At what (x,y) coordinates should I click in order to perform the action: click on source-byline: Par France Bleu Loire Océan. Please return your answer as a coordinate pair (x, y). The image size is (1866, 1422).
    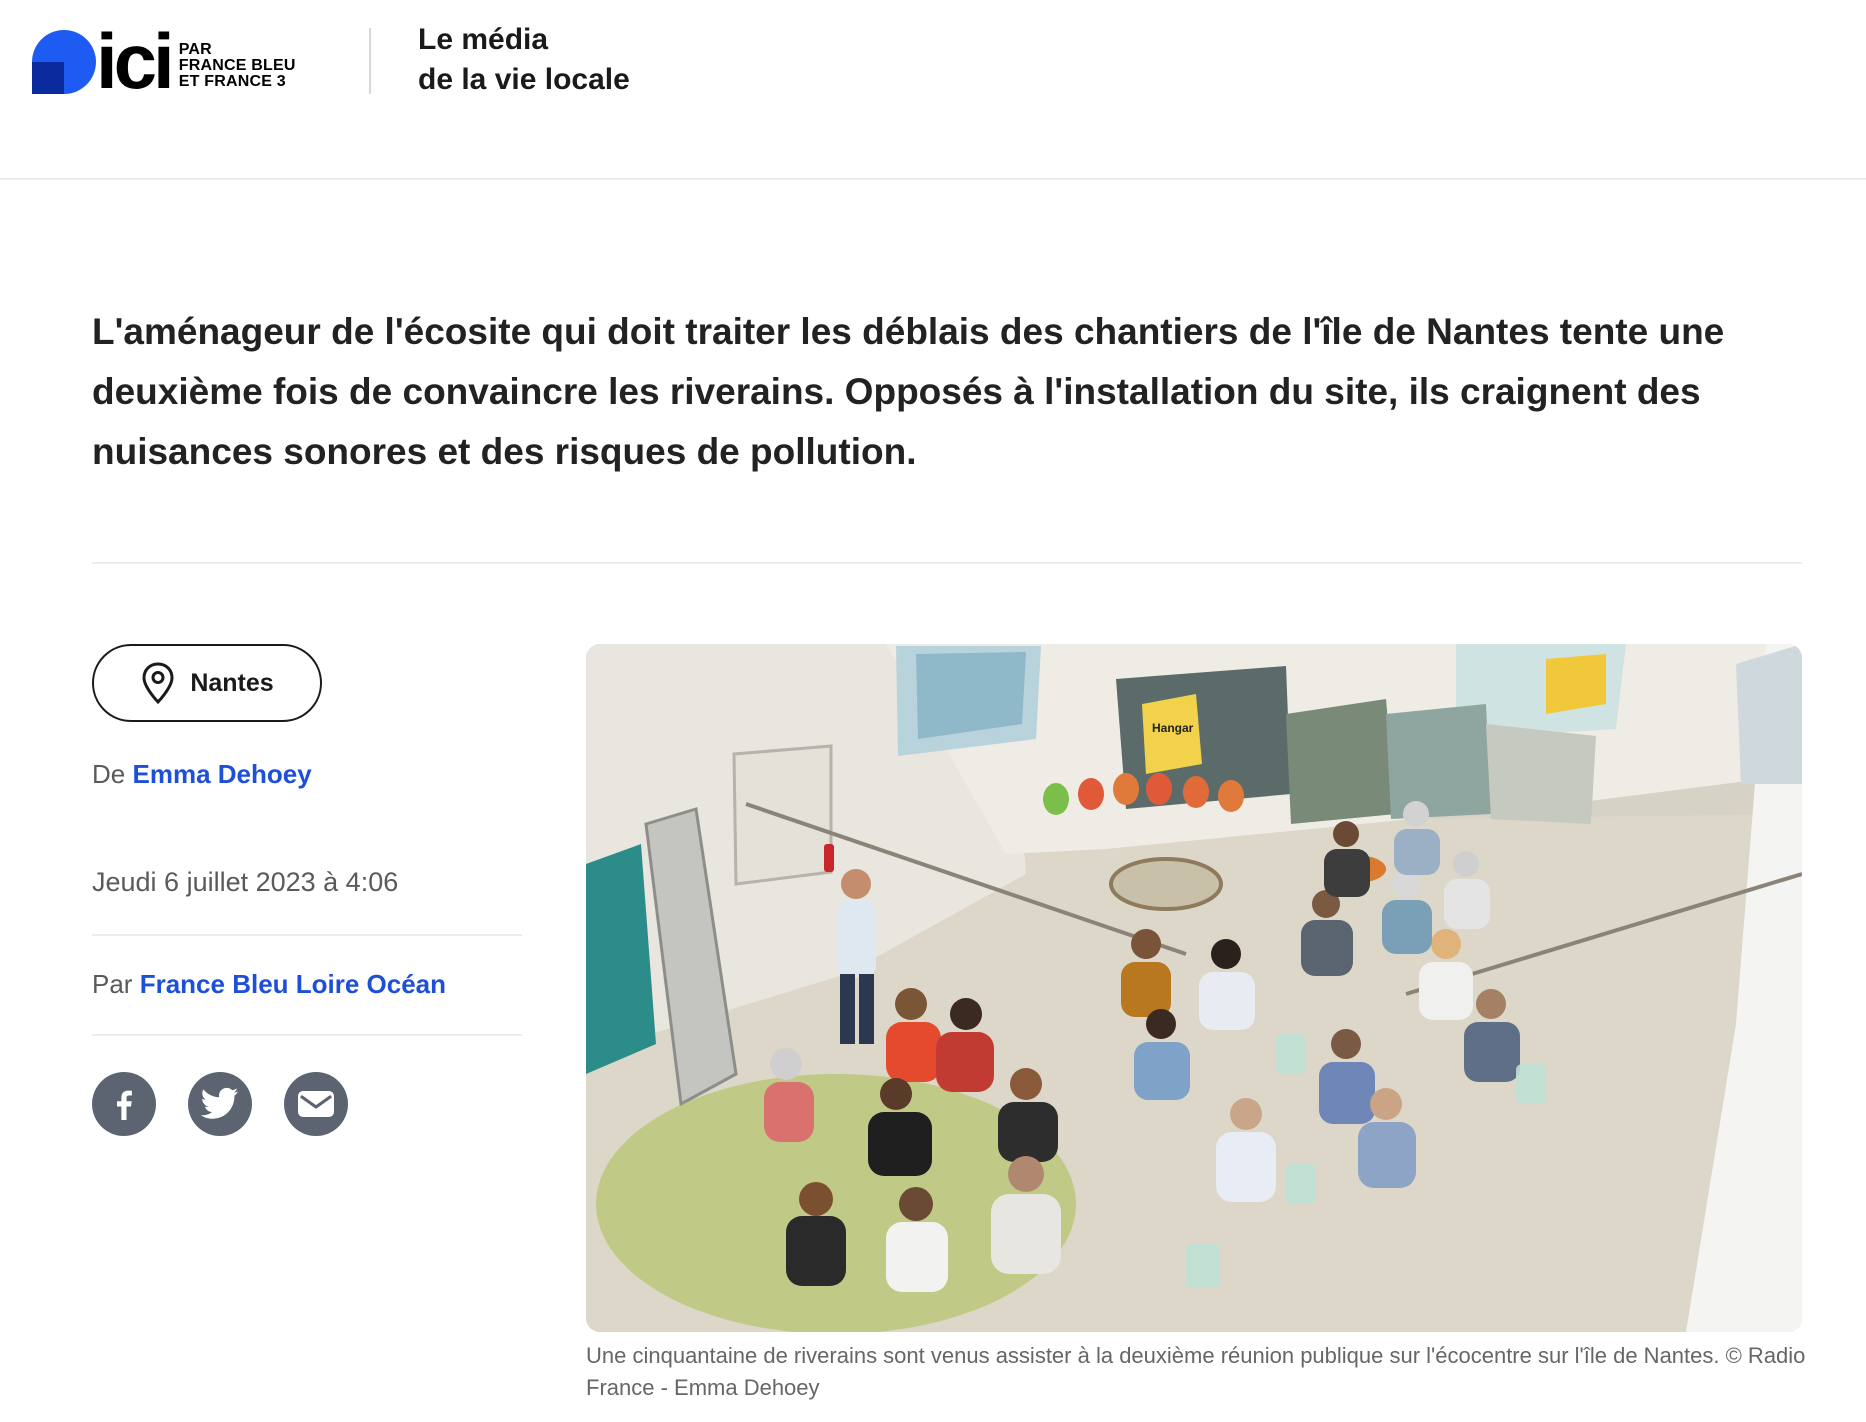
    Looking at the image, I should click on (269, 984).